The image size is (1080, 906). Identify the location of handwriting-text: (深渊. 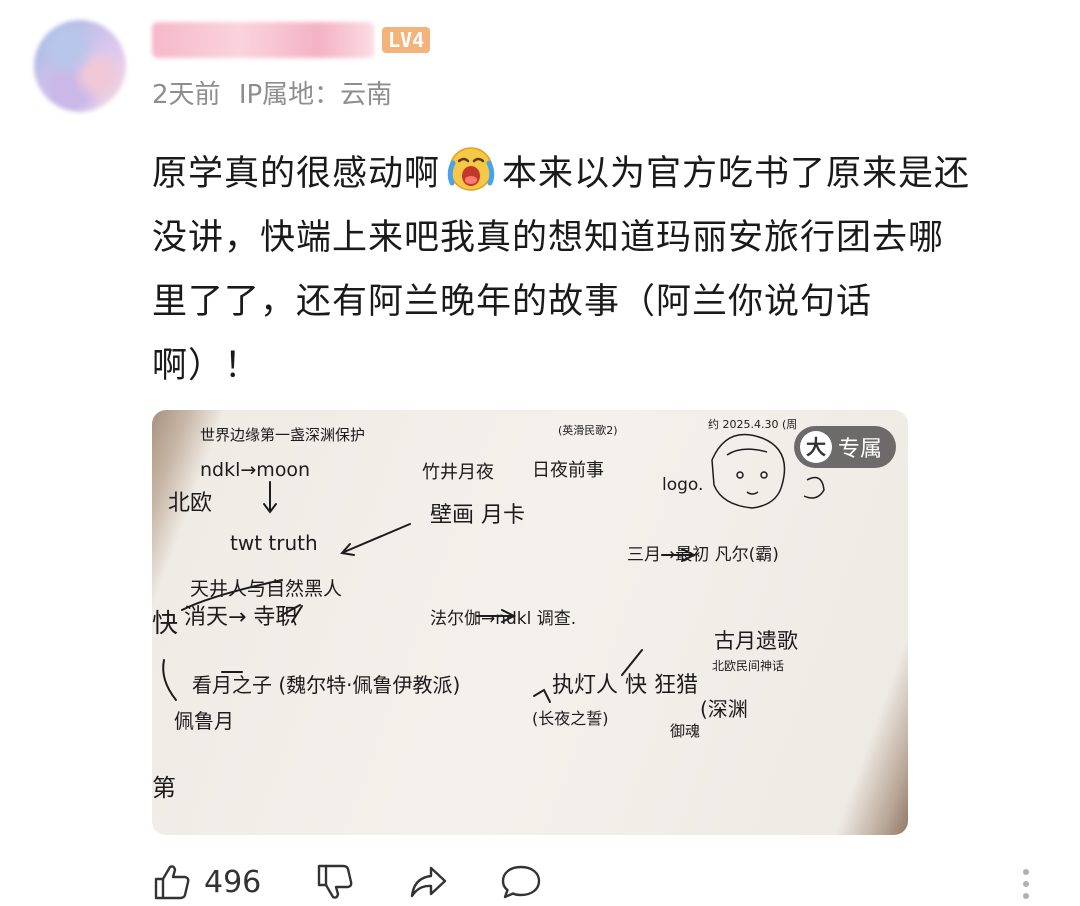
(724, 709).